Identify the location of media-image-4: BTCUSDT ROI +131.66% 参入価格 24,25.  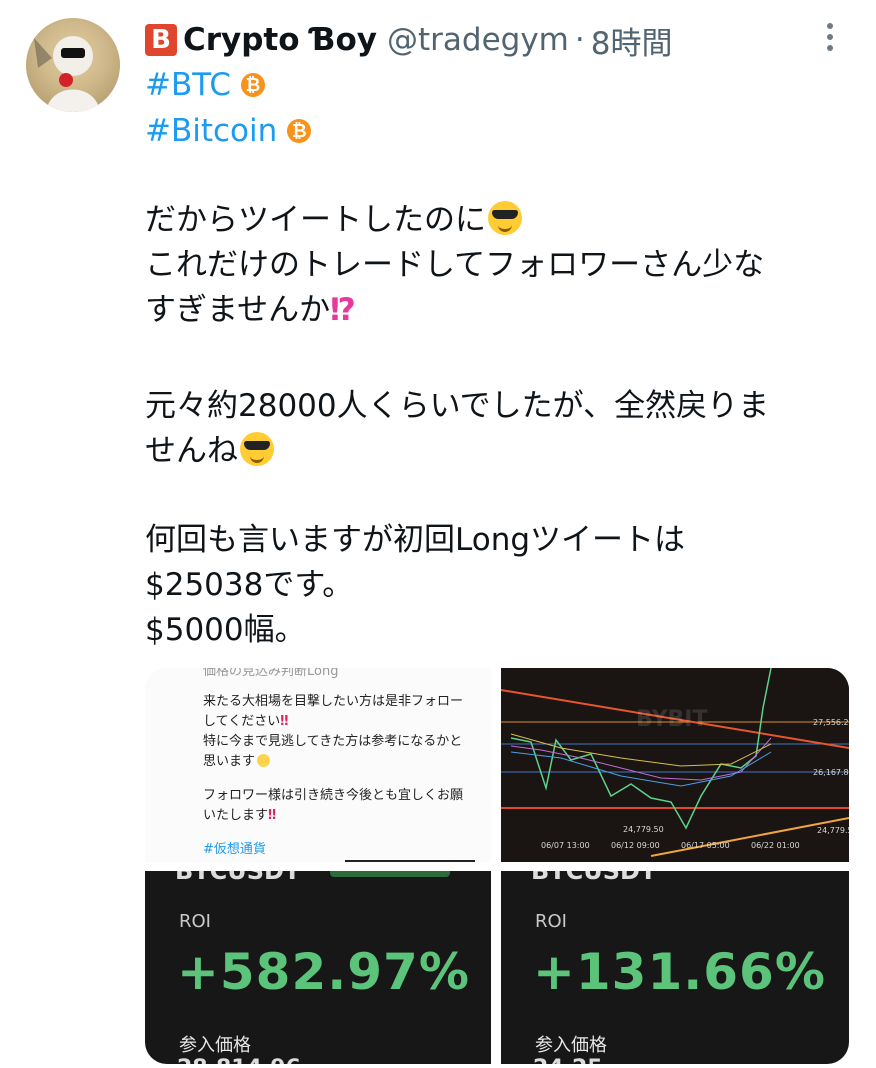
(675, 967).